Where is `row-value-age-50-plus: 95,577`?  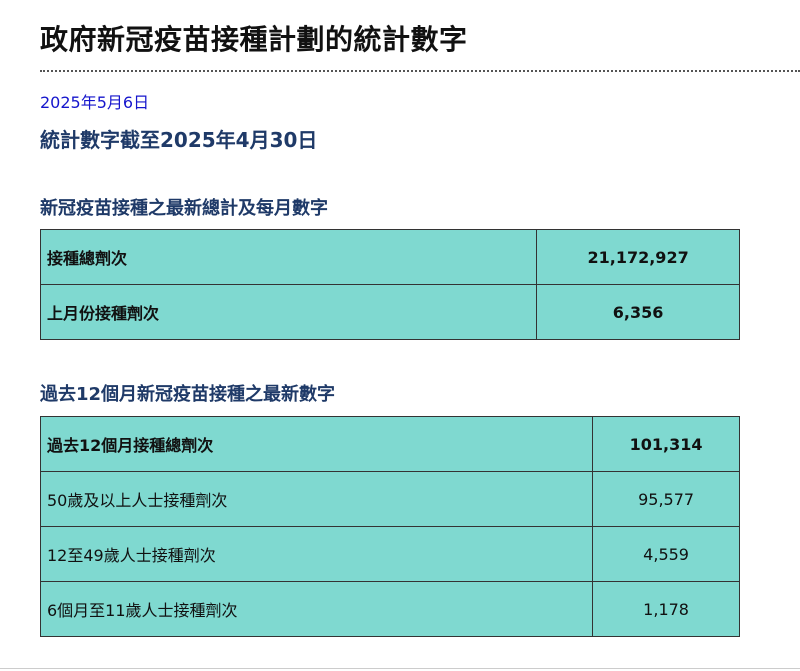
row-value-age-50-plus: 95,577 is located at coordinates (666, 499).